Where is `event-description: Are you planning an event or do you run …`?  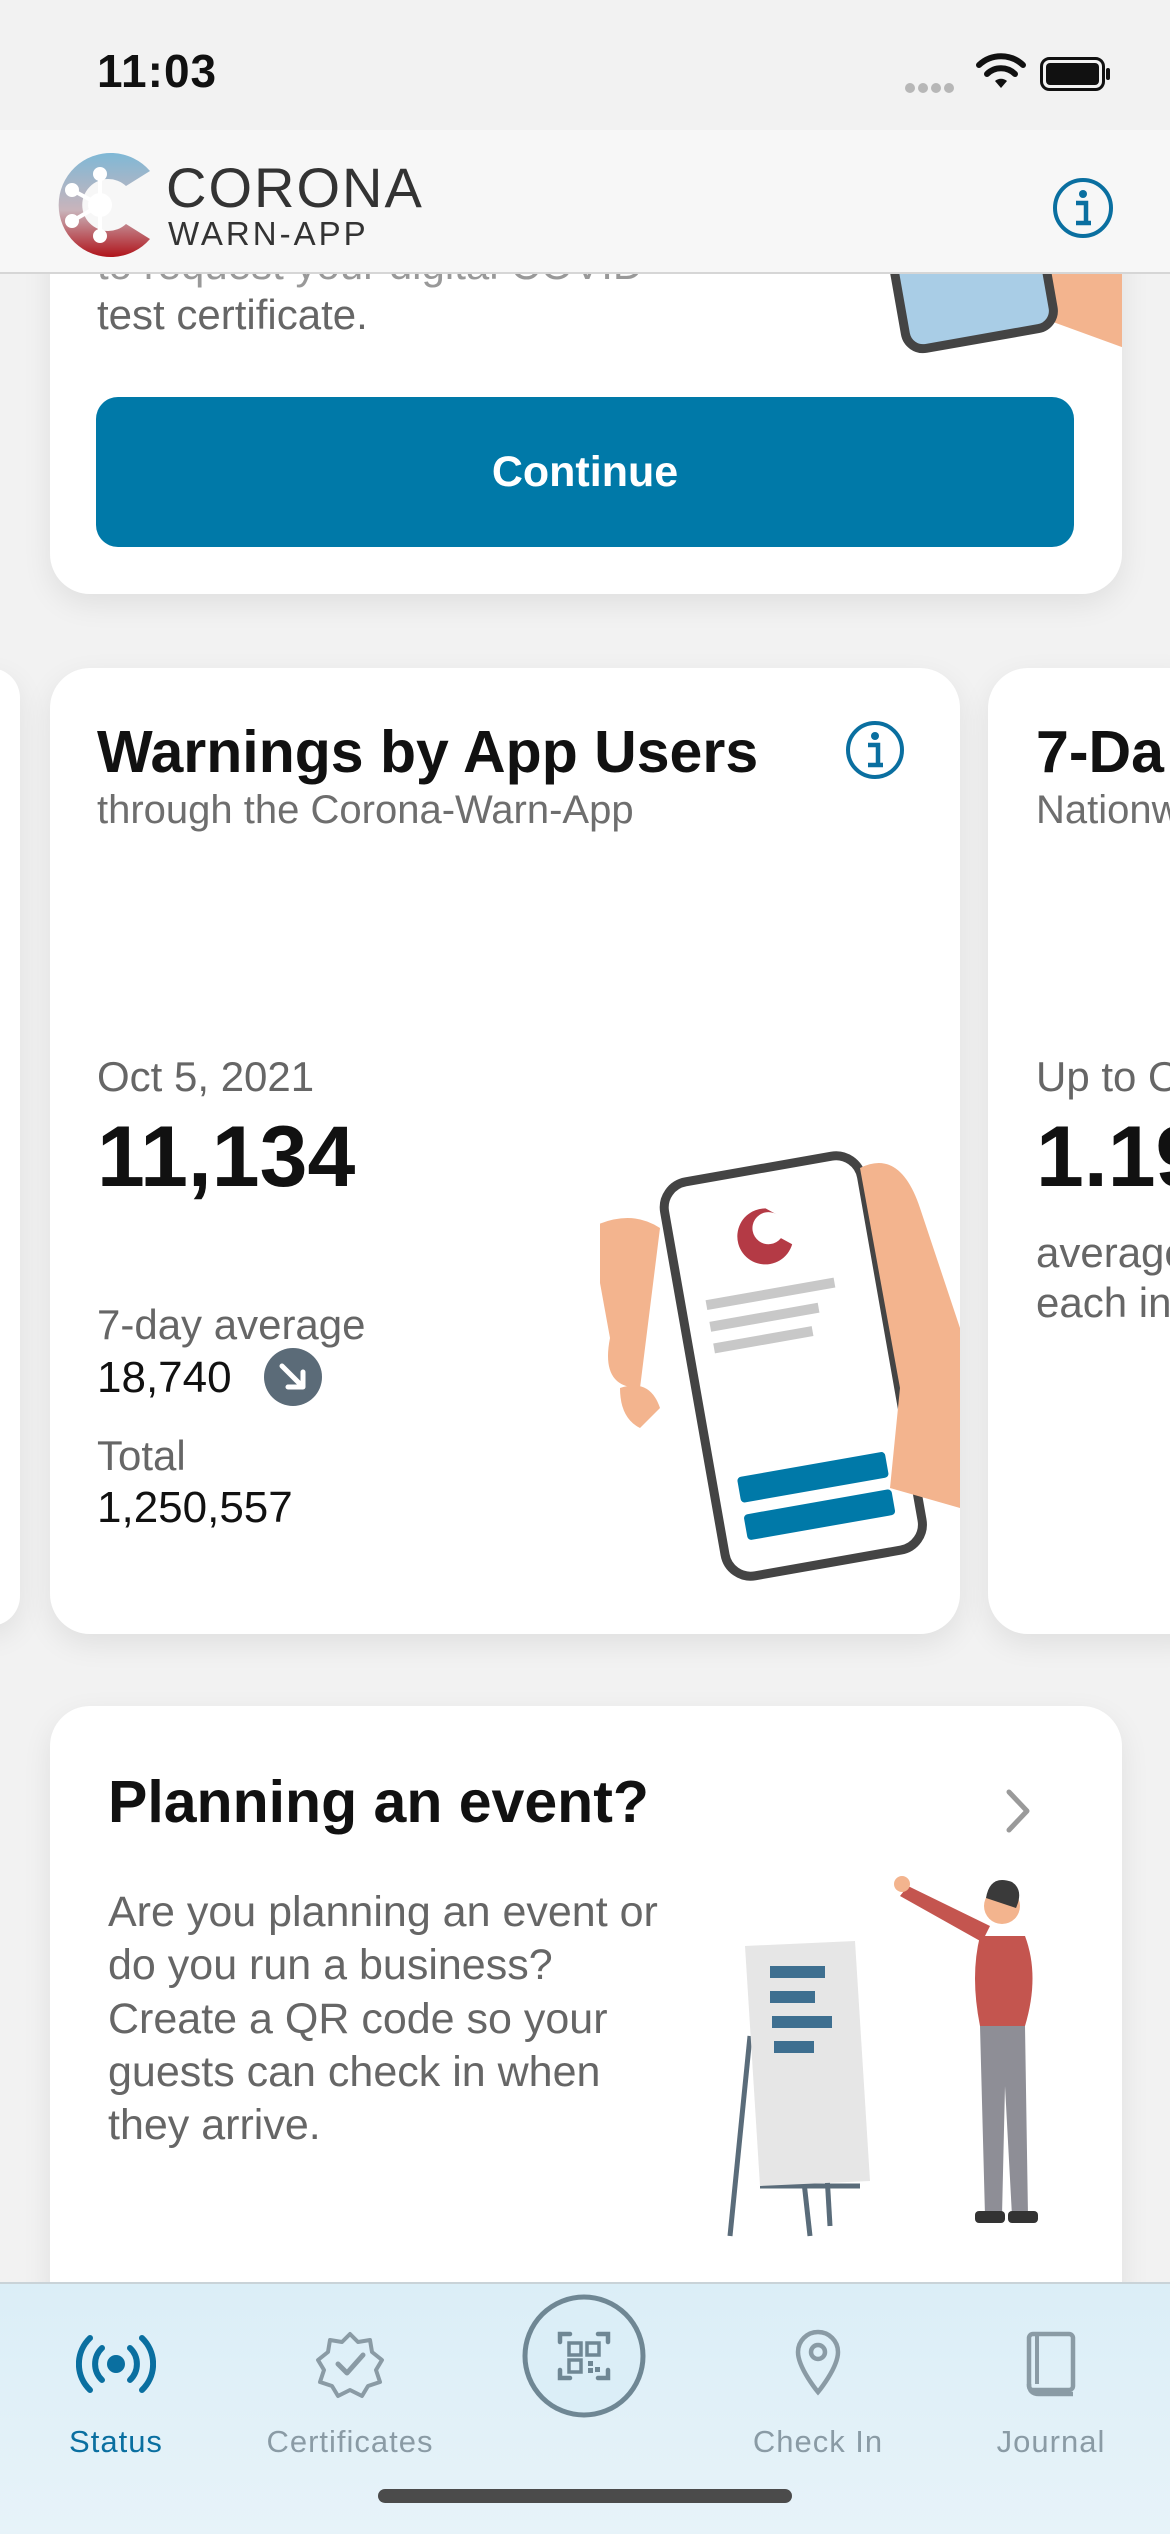 event-description: Are you planning an event or do you run … is located at coordinates (383, 2019).